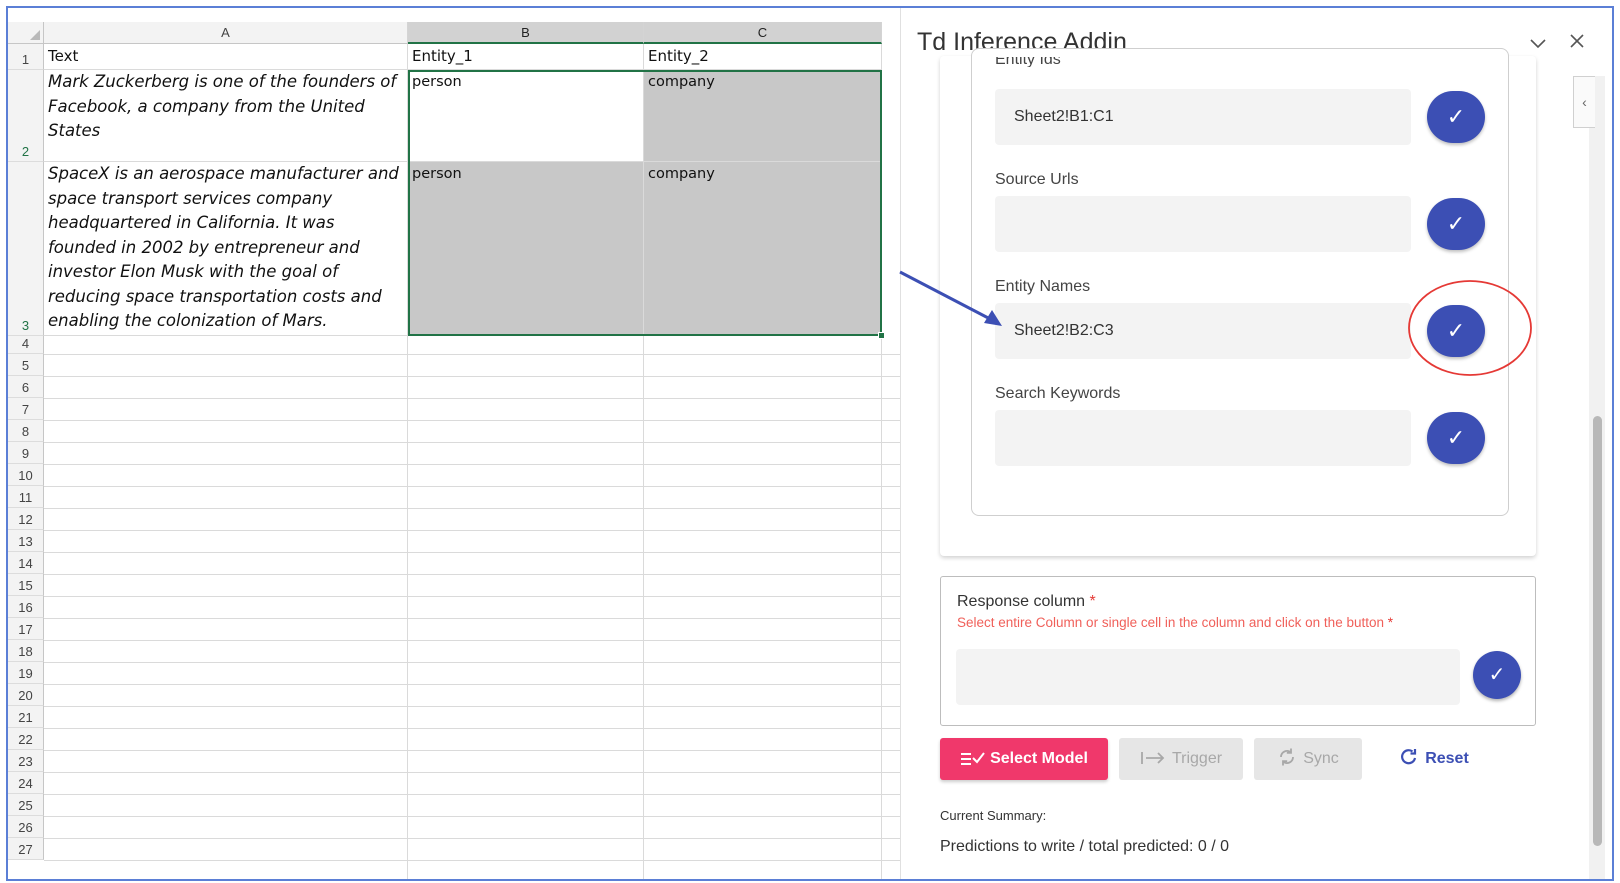 The image size is (1620, 883). Describe the element at coordinates (26, 365) in the screenshot. I see `row-header: 5` at that location.